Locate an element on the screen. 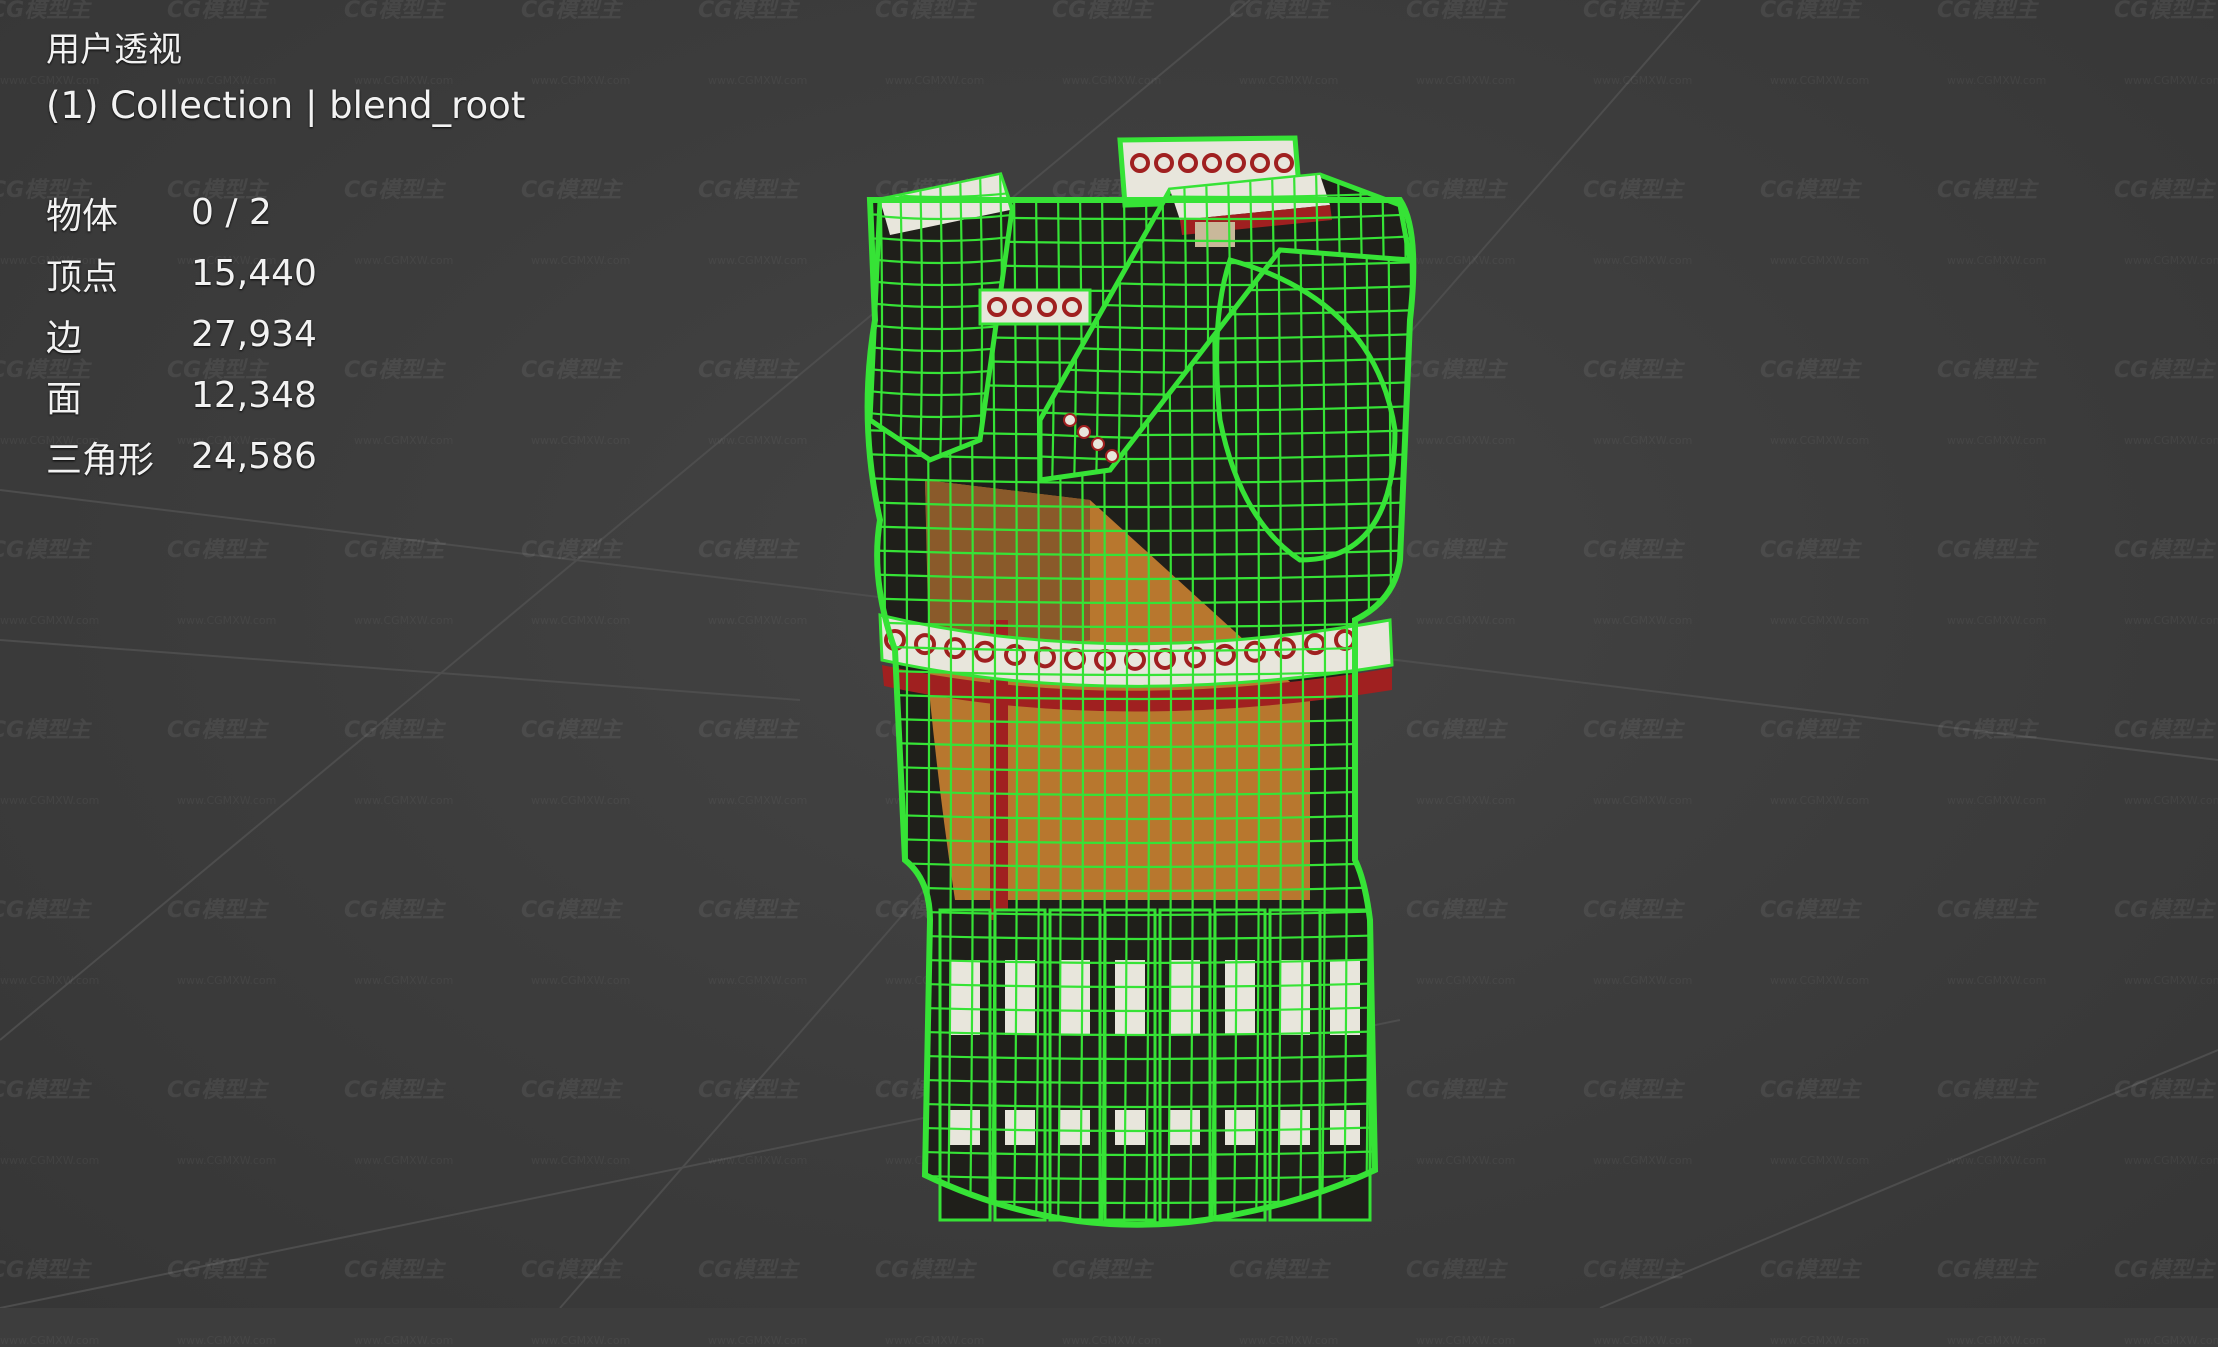  stat-objects: 物体 0 / 2 is located at coordinates (181, 212).